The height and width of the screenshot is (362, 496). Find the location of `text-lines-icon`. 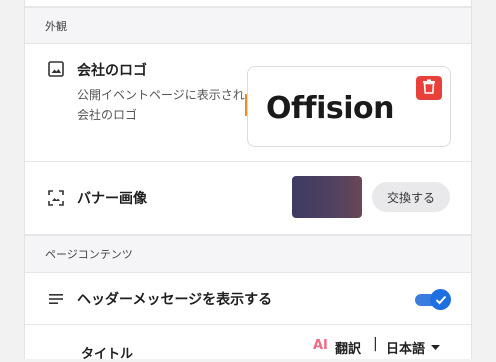

text-lines-icon is located at coordinates (56, 299).